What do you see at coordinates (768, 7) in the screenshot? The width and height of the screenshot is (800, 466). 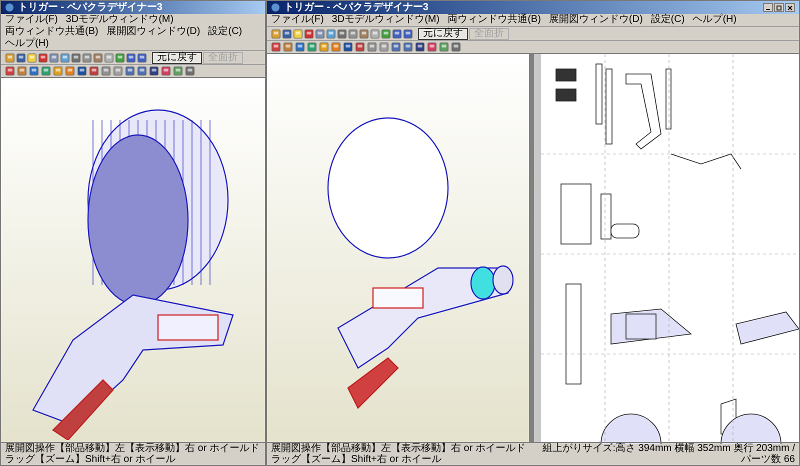 I see `minimize-button` at bounding box center [768, 7].